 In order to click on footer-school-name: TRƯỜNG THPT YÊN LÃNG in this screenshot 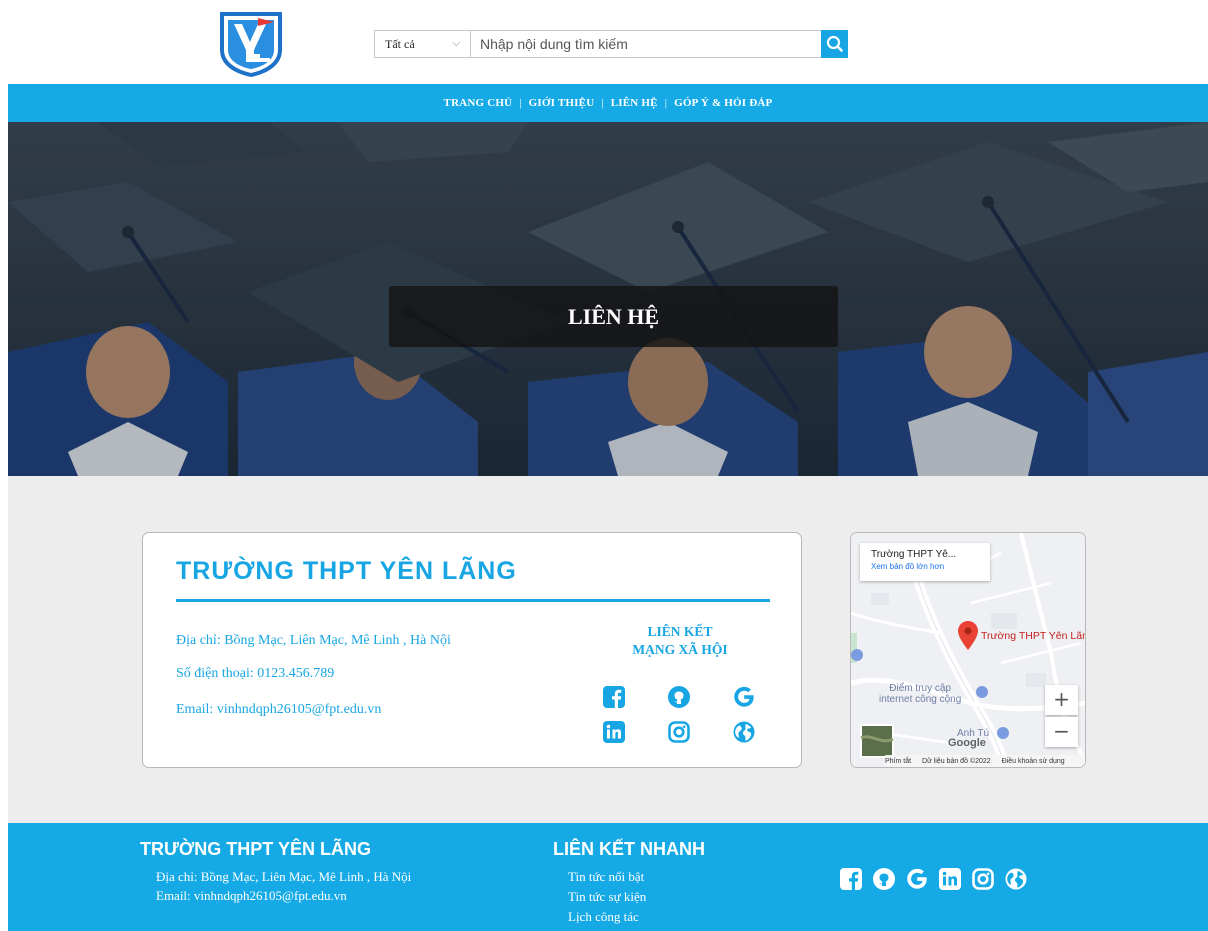, I will do `click(255, 849)`.